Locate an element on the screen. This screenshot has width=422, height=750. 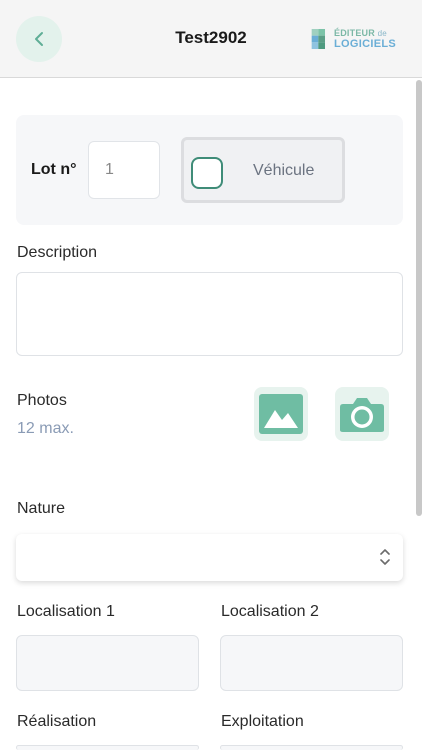
company-logo: ÉDITEUR de LOGICIELS is located at coordinates (353, 39).